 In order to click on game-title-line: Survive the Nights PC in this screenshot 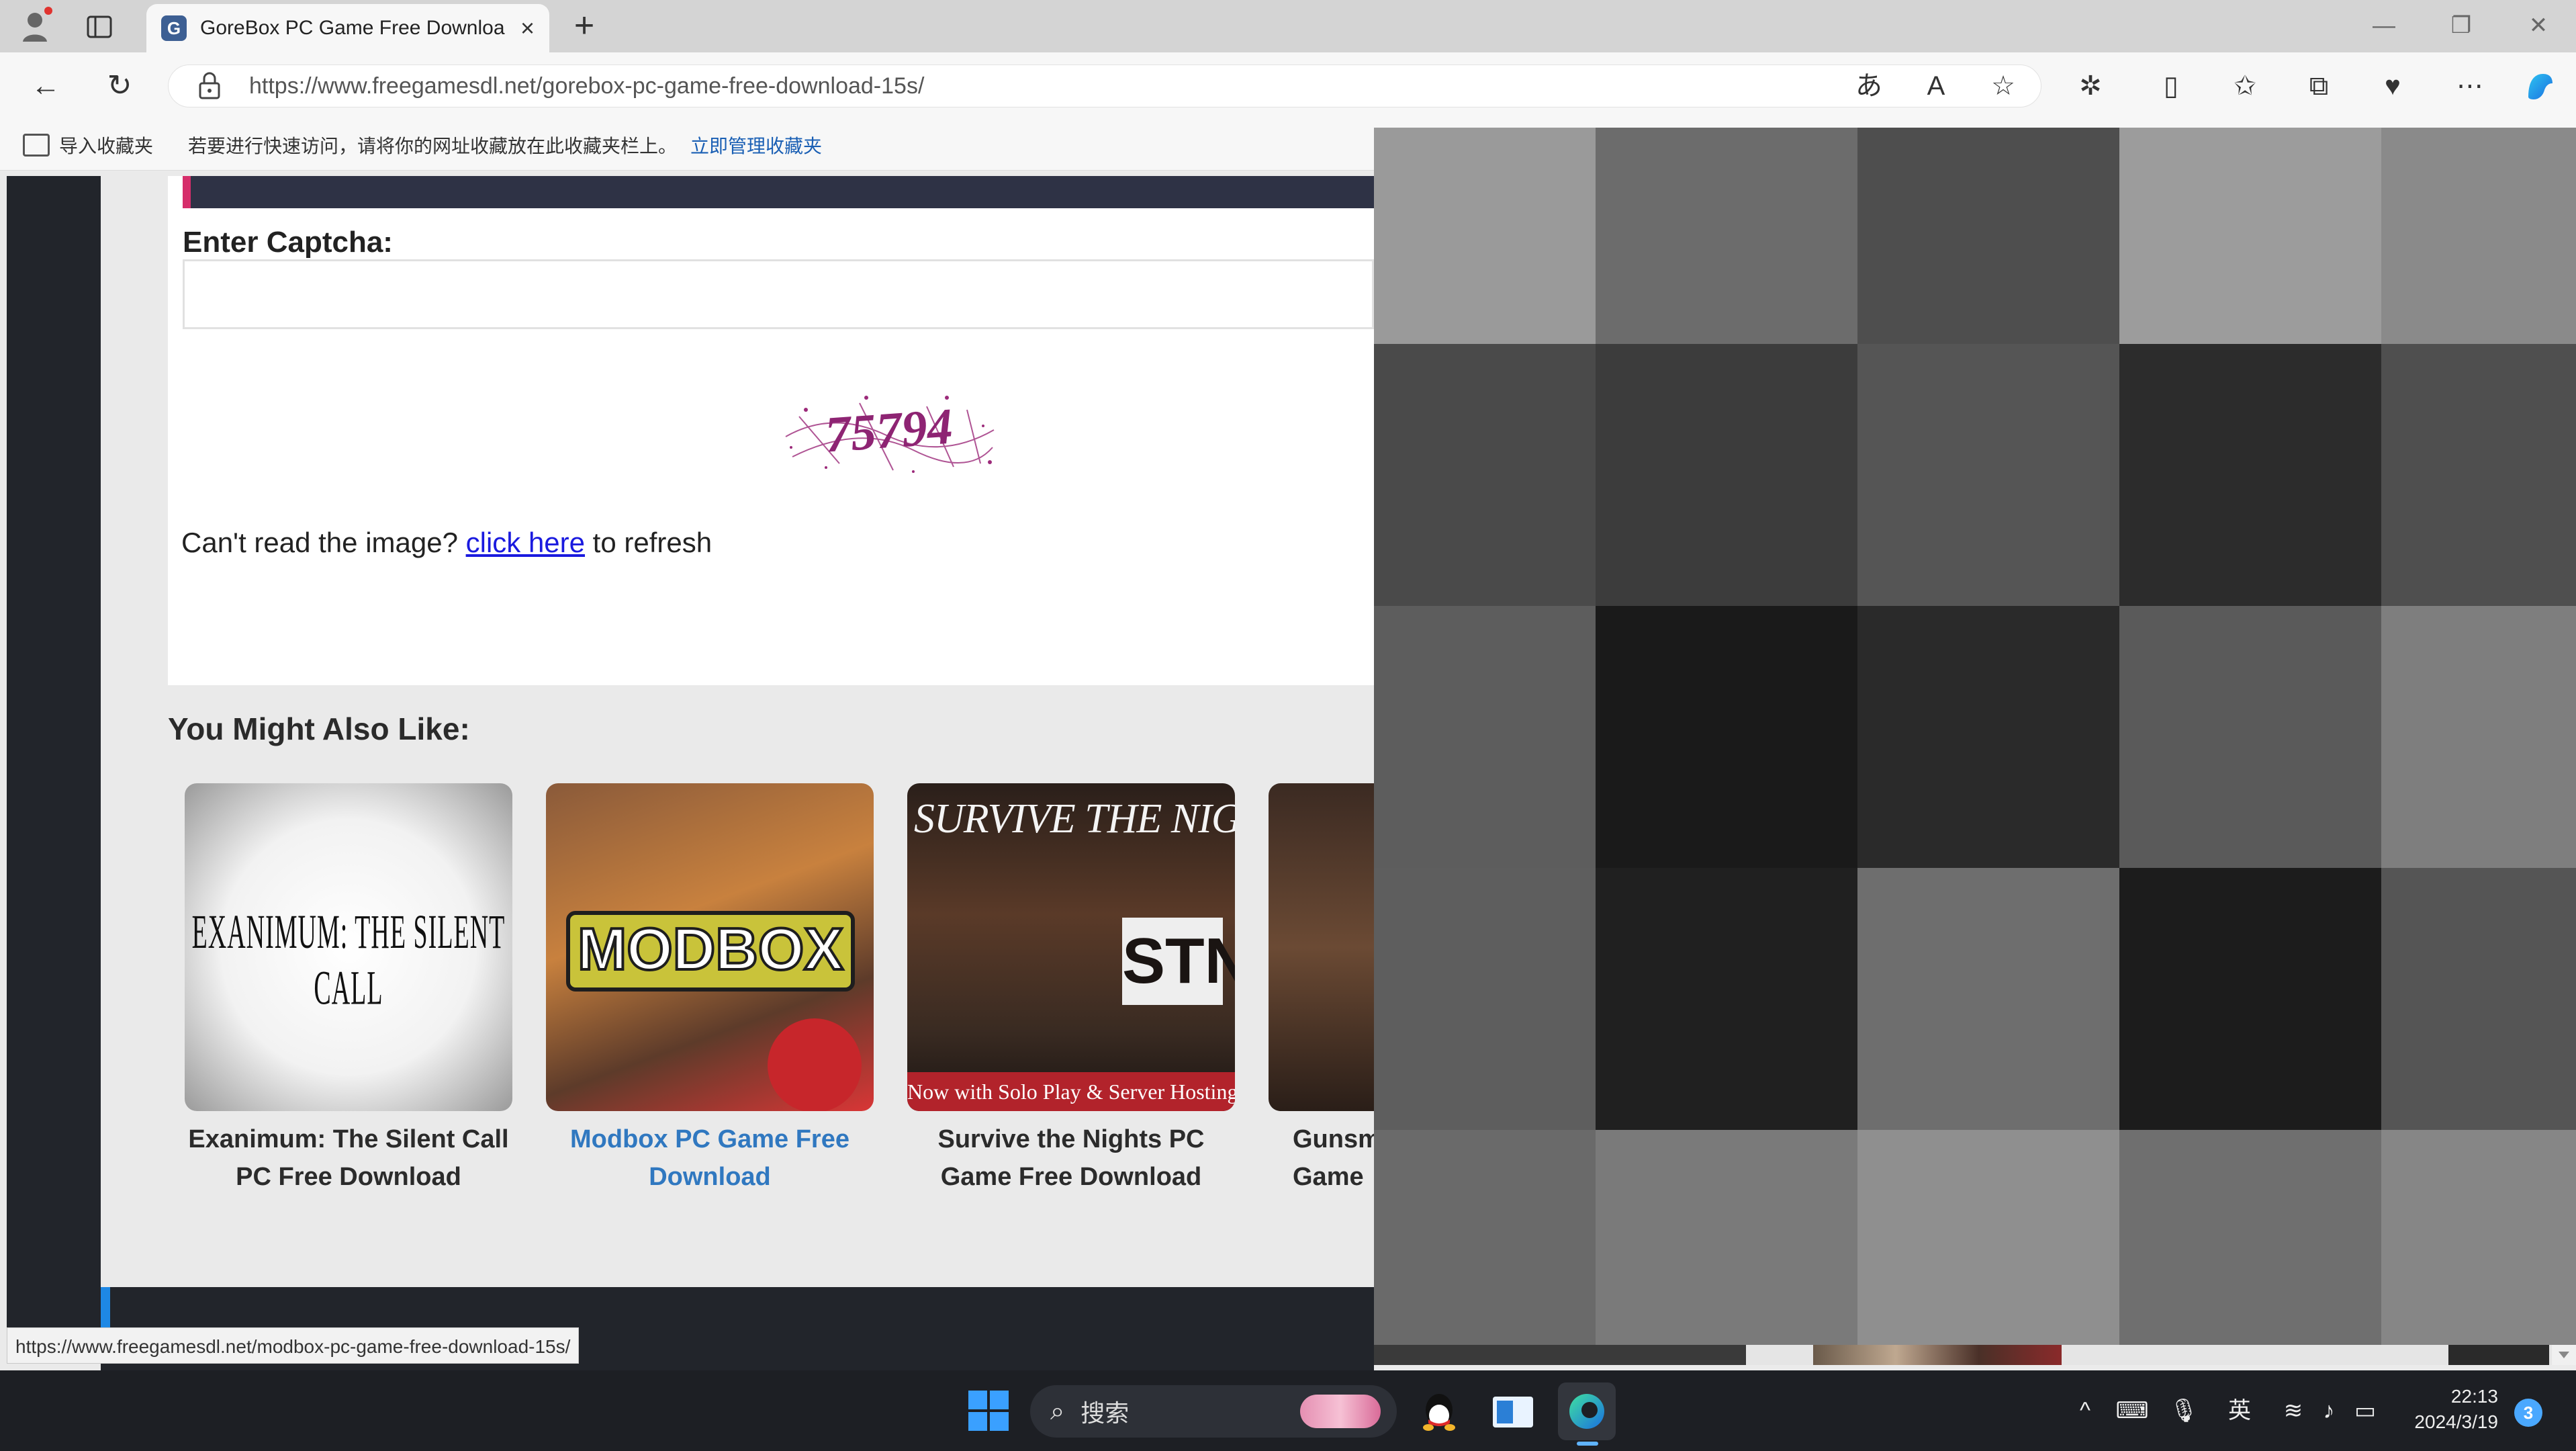, I will do `click(1071, 1139)`.